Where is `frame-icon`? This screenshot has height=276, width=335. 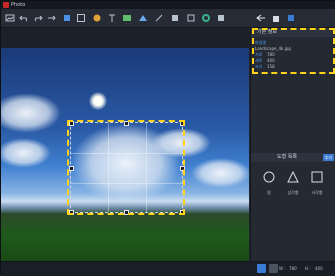
frame-icon is located at coordinates (81, 17).